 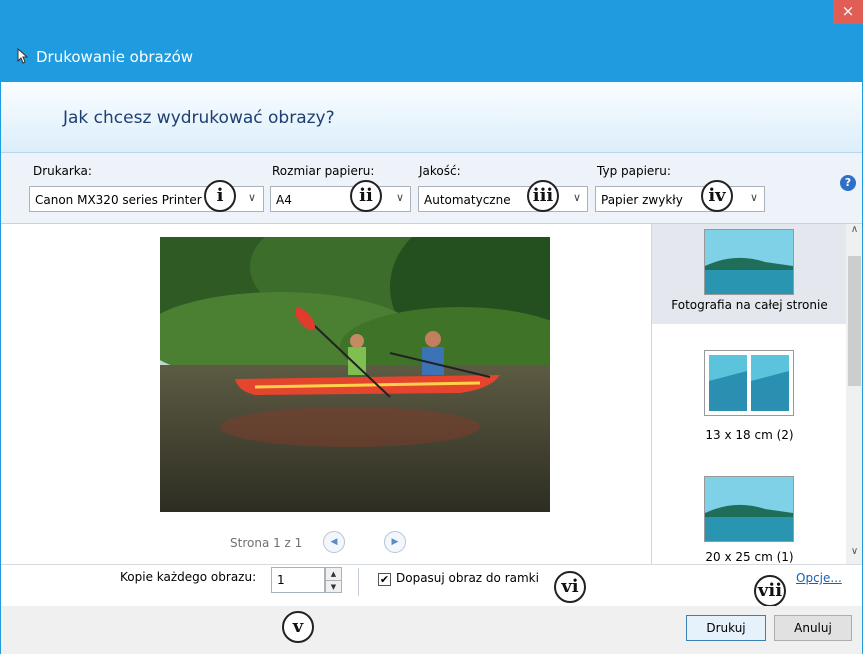 What do you see at coordinates (543, 196) in the screenshot?
I see `callout-iii: iii` at bounding box center [543, 196].